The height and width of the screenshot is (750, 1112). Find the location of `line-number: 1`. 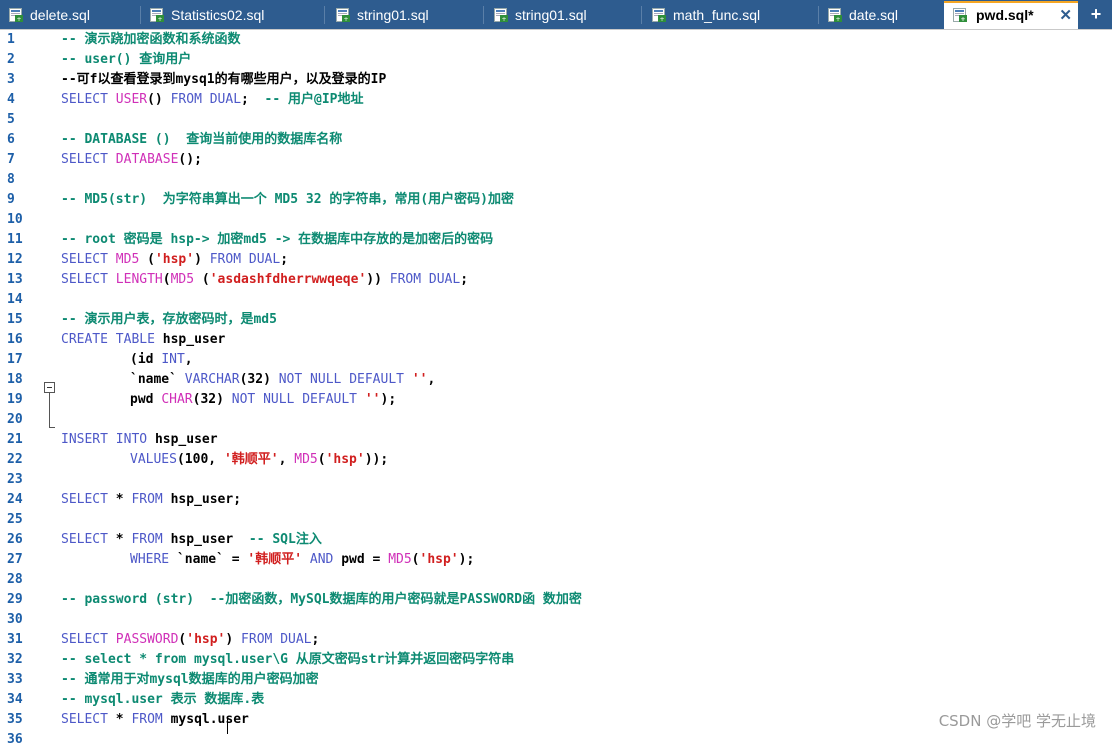

line-number: 1 is located at coordinates (11, 39).